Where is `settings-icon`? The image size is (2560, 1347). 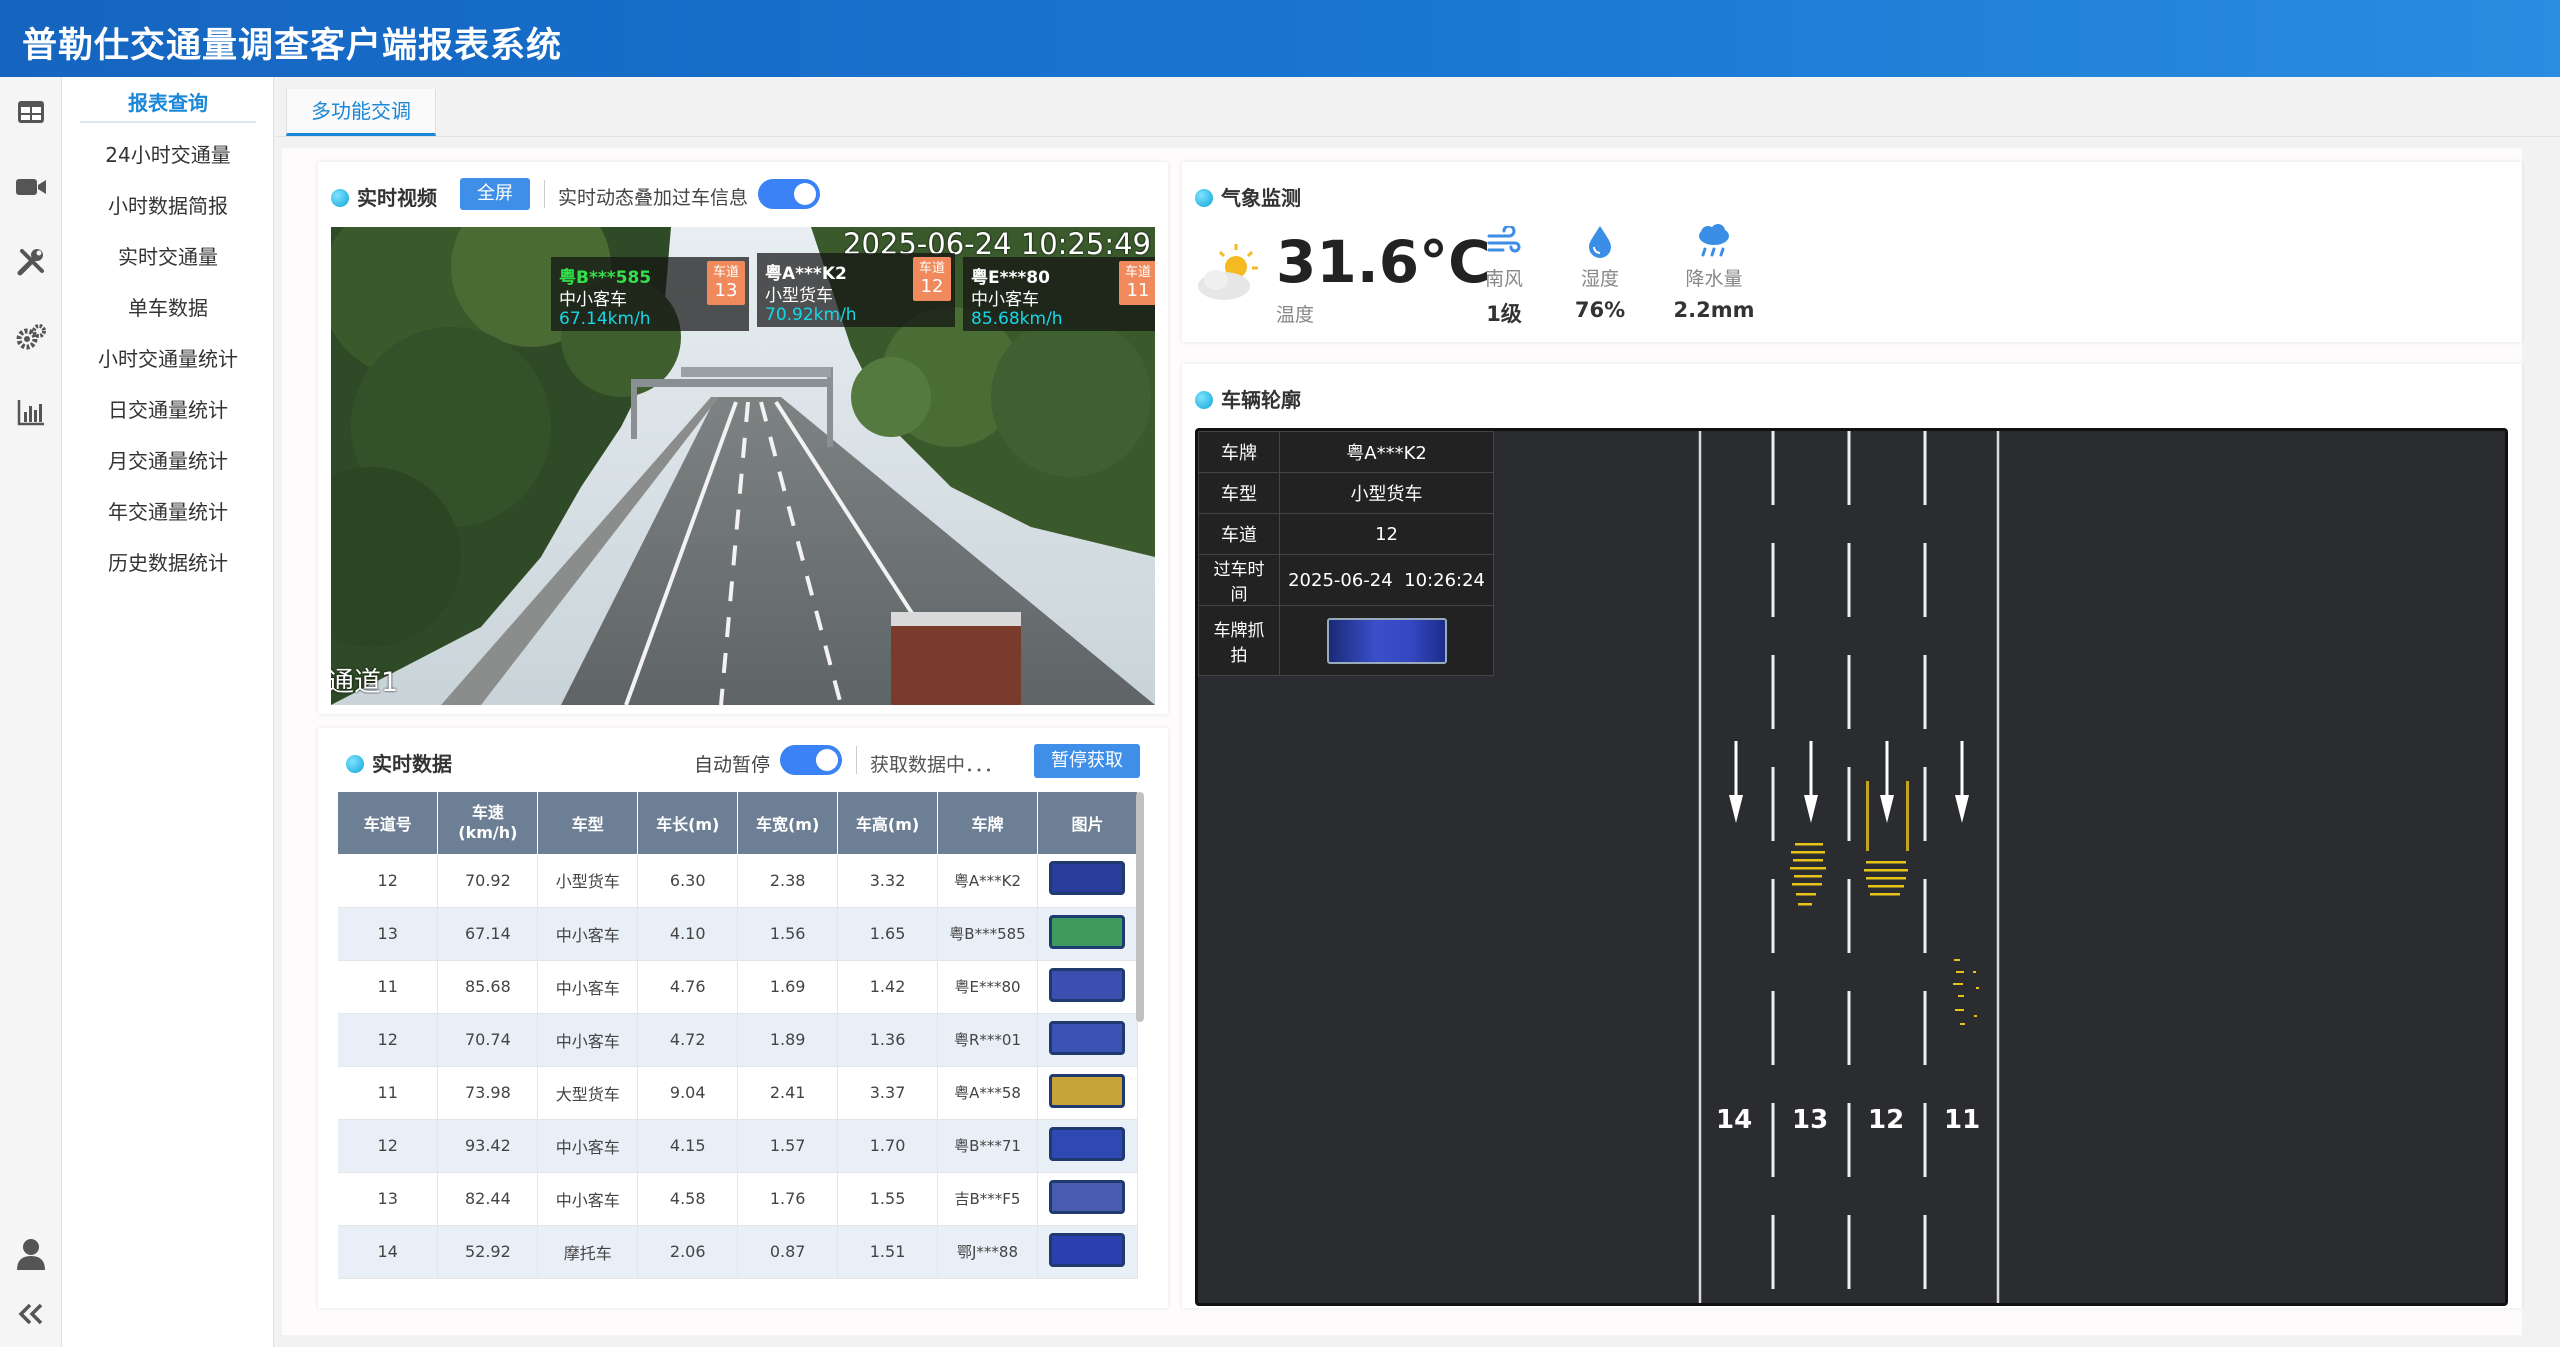 settings-icon is located at coordinates (31, 339).